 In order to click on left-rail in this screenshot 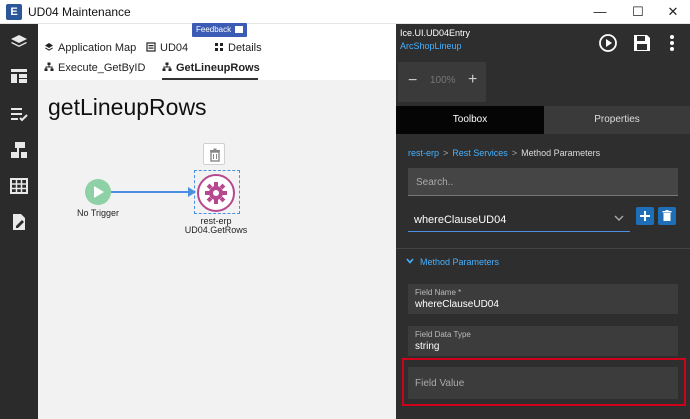, I will do `click(19, 221)`.